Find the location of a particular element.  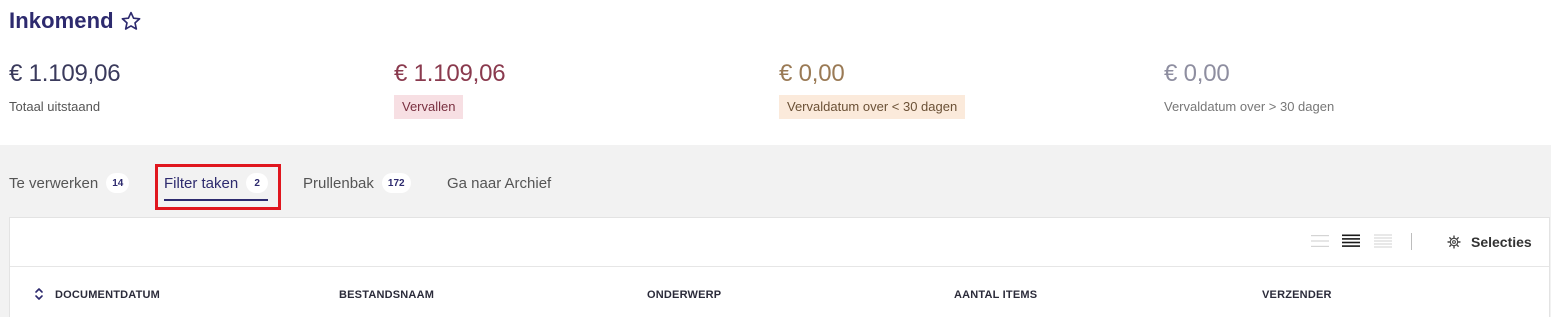

star-icon is located at coordinates (131, 21).